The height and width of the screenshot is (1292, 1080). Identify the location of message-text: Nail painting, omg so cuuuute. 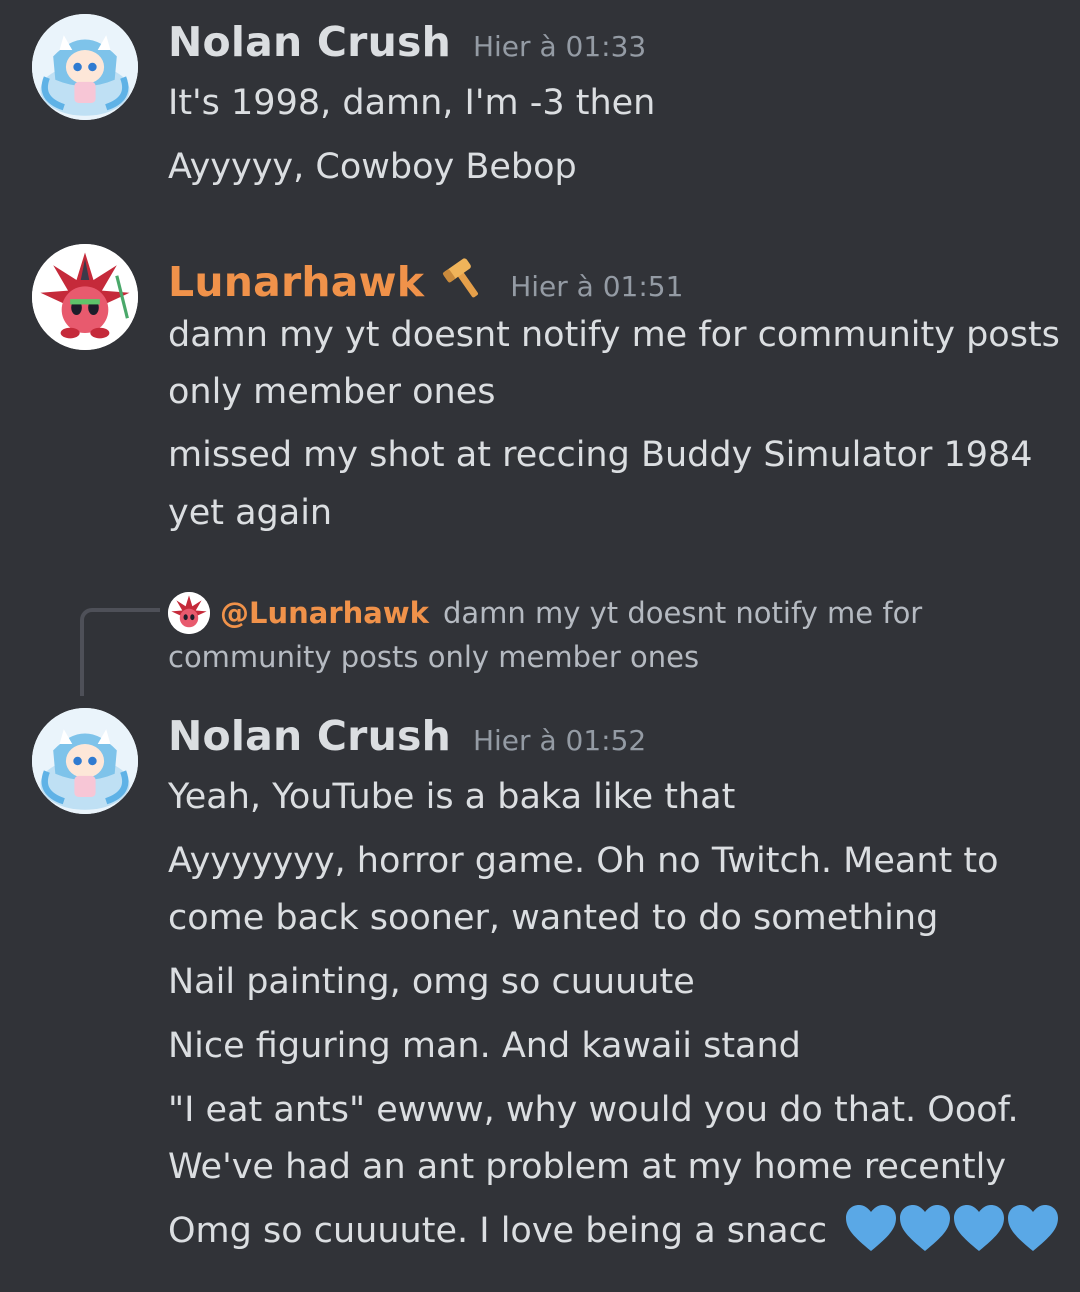
(608, 982).